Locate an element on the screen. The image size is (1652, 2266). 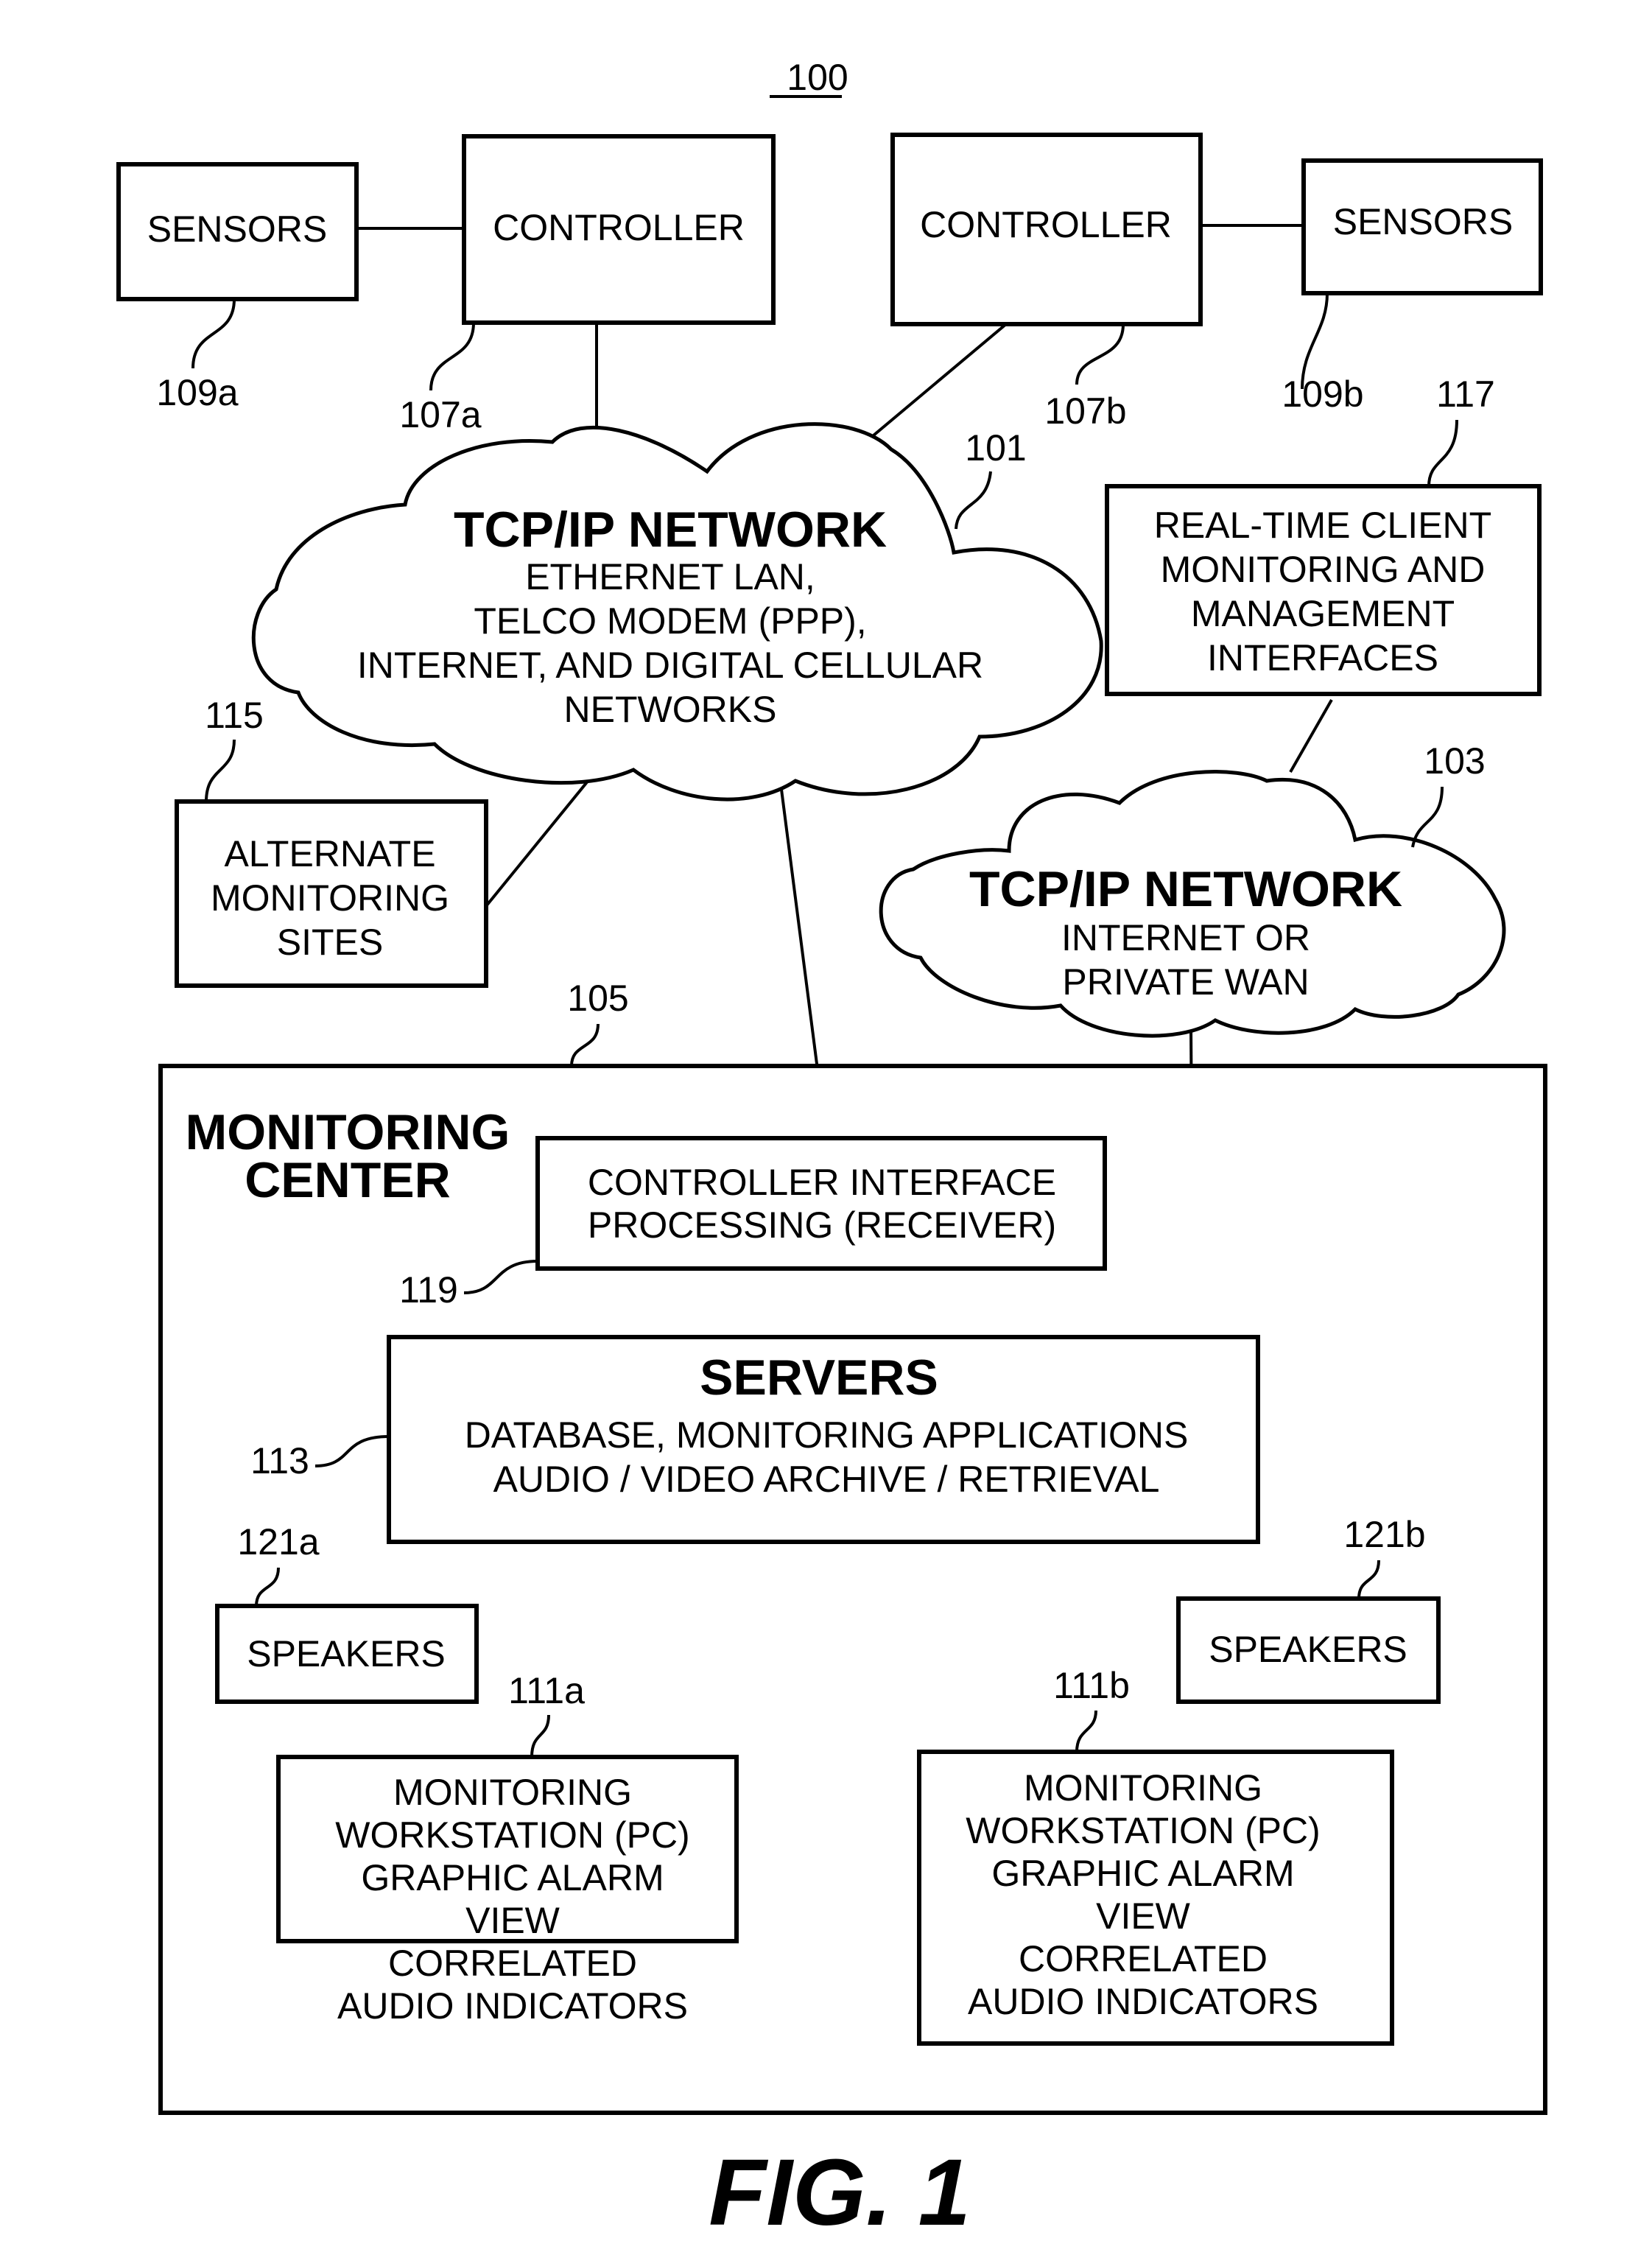
ref-121b: 121b is located at coordinates (1384, 1535).